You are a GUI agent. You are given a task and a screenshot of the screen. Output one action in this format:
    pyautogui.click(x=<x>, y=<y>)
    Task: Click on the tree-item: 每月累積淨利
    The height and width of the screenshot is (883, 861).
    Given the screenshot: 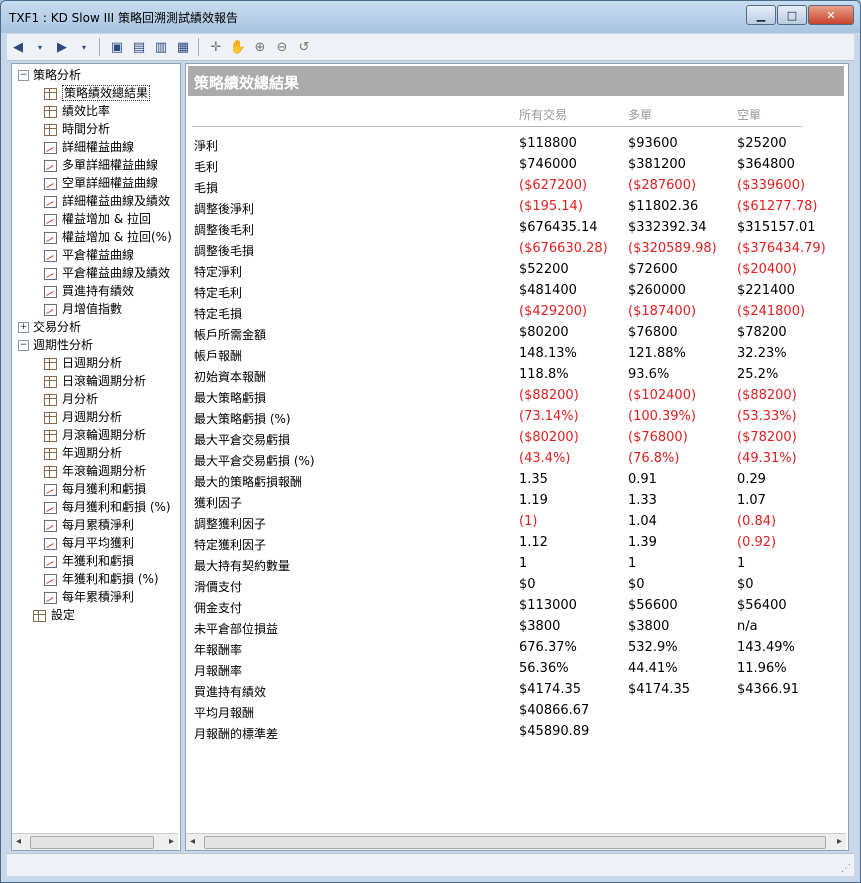 What is the action you would take?
    pyautogui.click(x=89, y=525)
    